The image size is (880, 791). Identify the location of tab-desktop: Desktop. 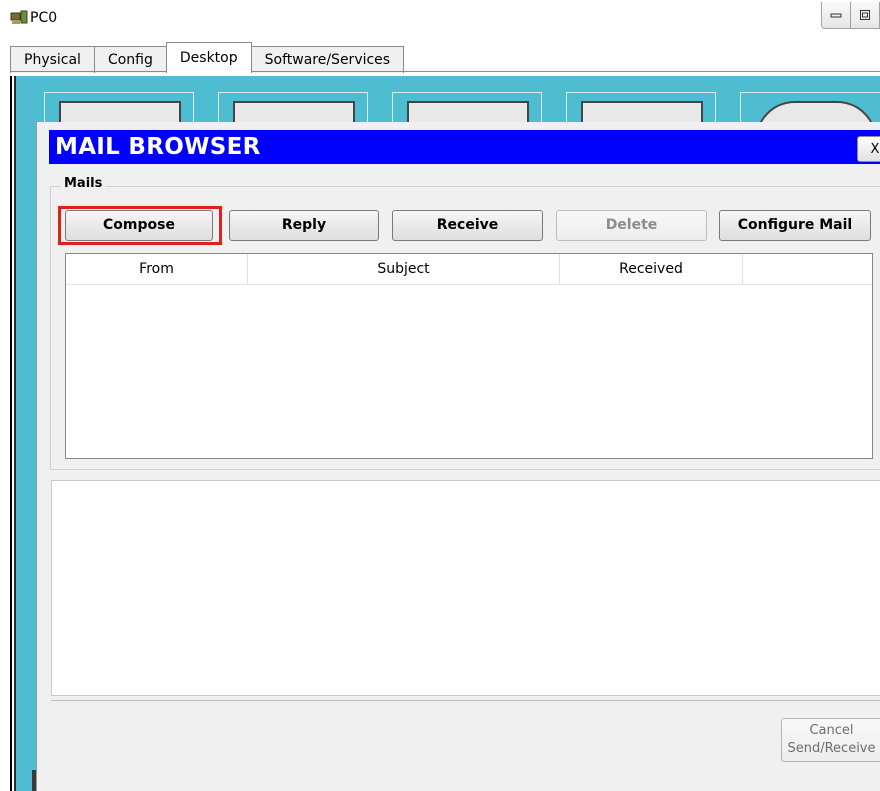
(208, 57).